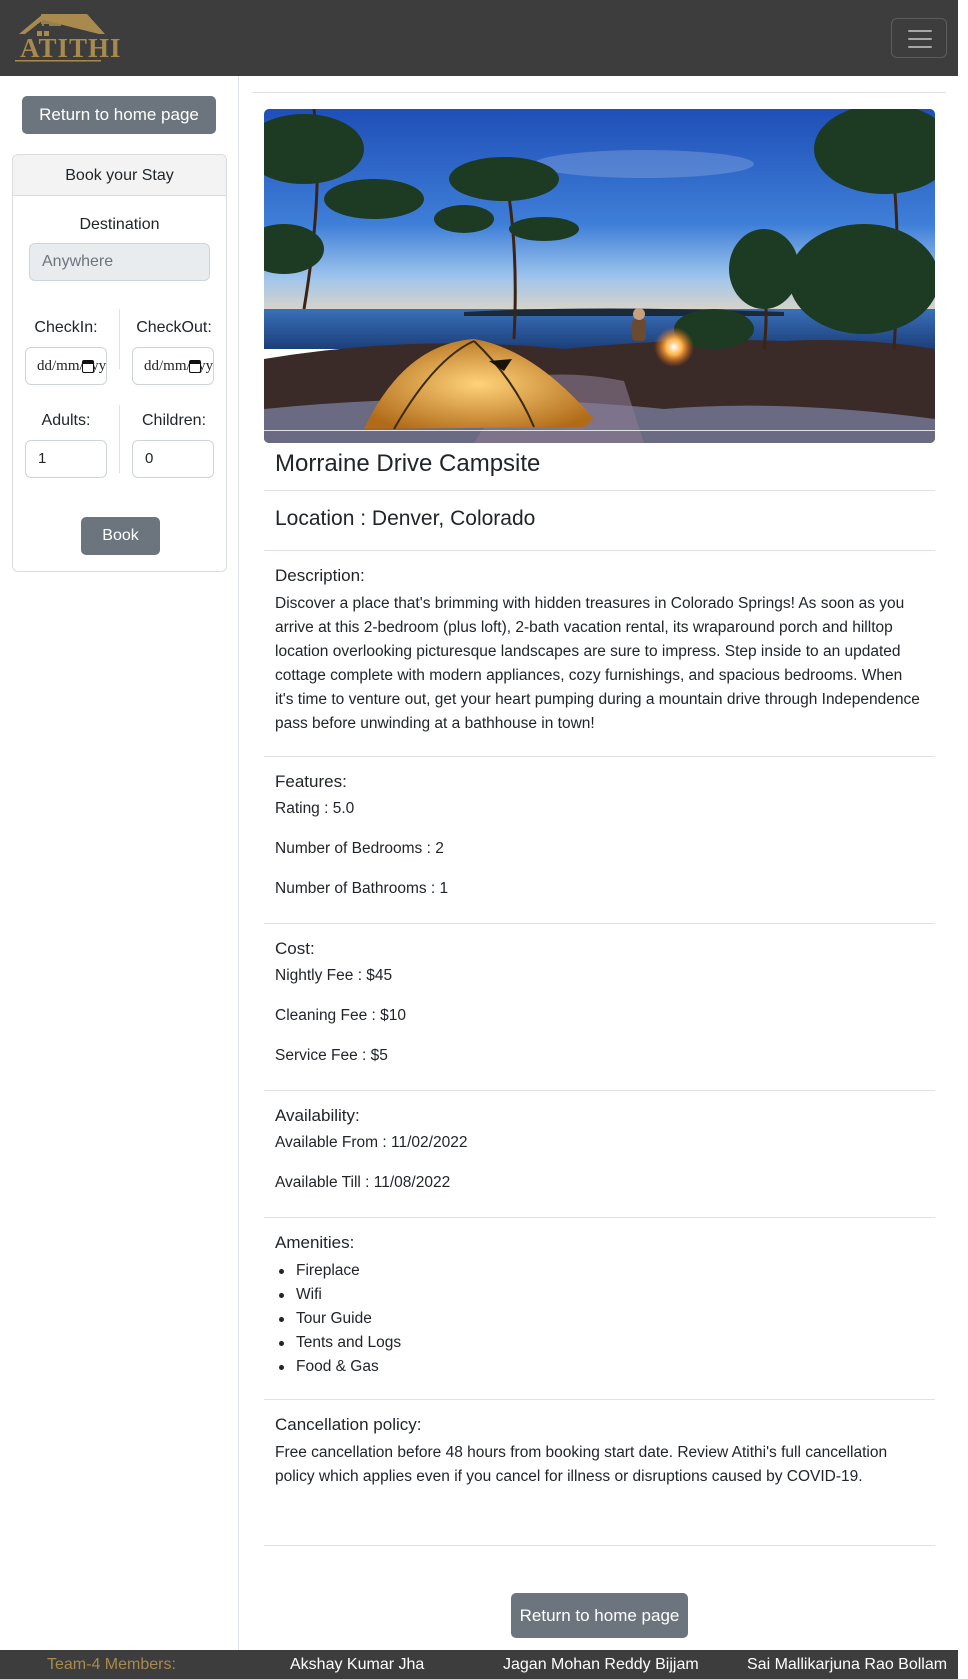  Describe the element at coordinates (66, 420) in the screenshot. I see `adults-label: Adults:` at that location.